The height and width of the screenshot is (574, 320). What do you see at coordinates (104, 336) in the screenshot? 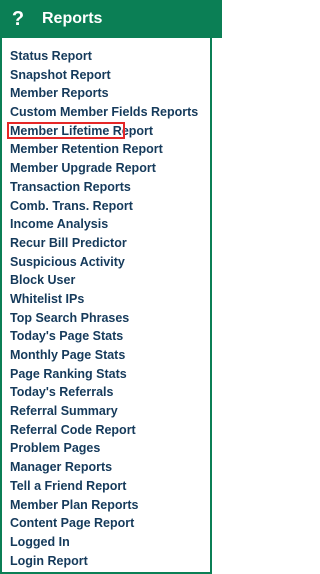
I see `menu-item-todays-page-stats: Today's Page Stats` at bounding box center [104, 336].